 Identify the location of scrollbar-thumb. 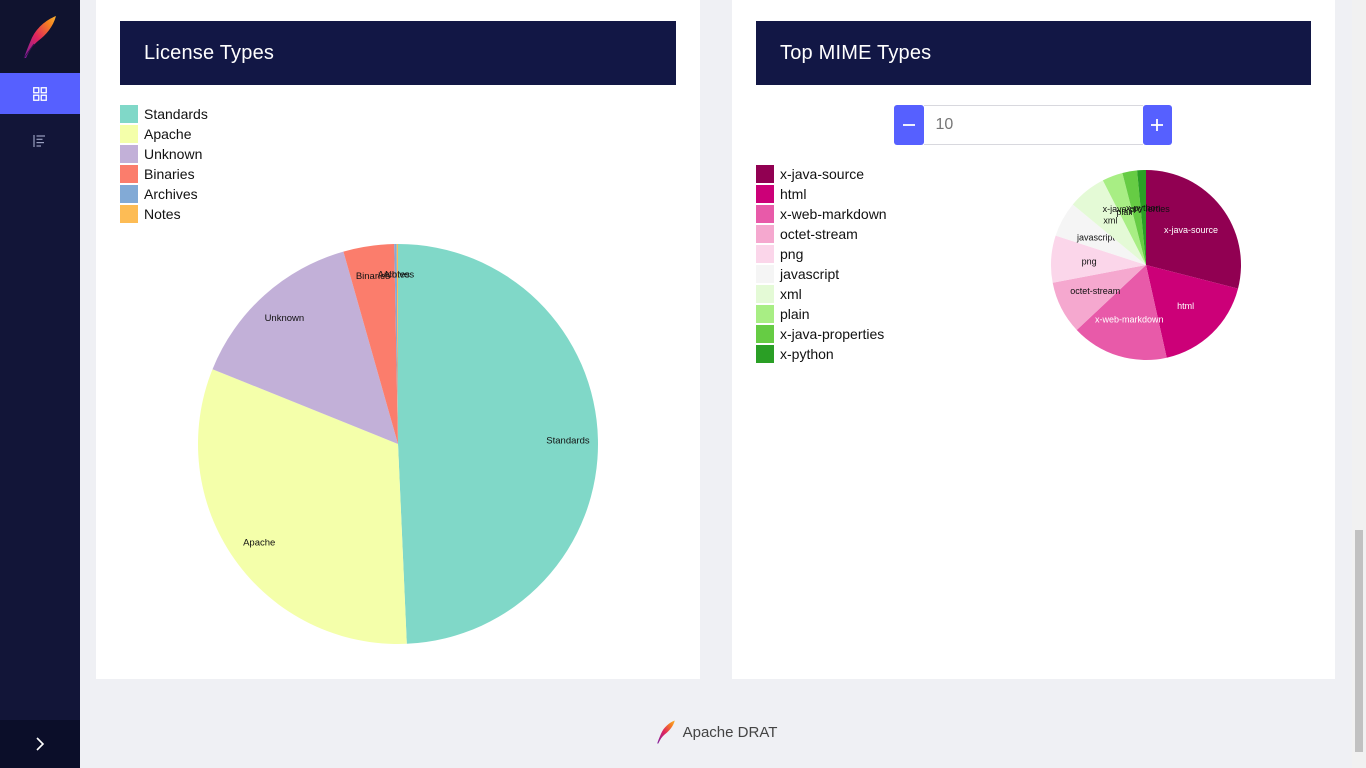
(1359, 641).